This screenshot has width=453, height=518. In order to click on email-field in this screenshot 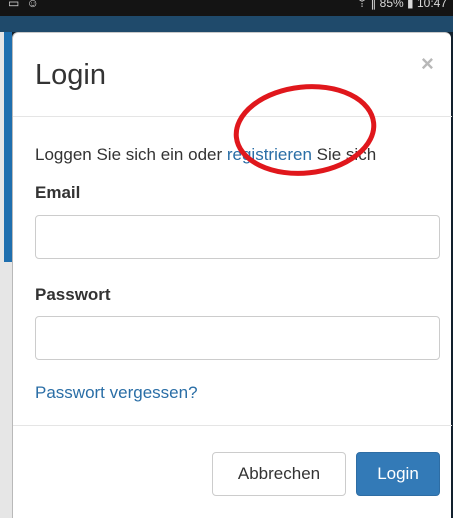, I will do `click(237, 237)`.